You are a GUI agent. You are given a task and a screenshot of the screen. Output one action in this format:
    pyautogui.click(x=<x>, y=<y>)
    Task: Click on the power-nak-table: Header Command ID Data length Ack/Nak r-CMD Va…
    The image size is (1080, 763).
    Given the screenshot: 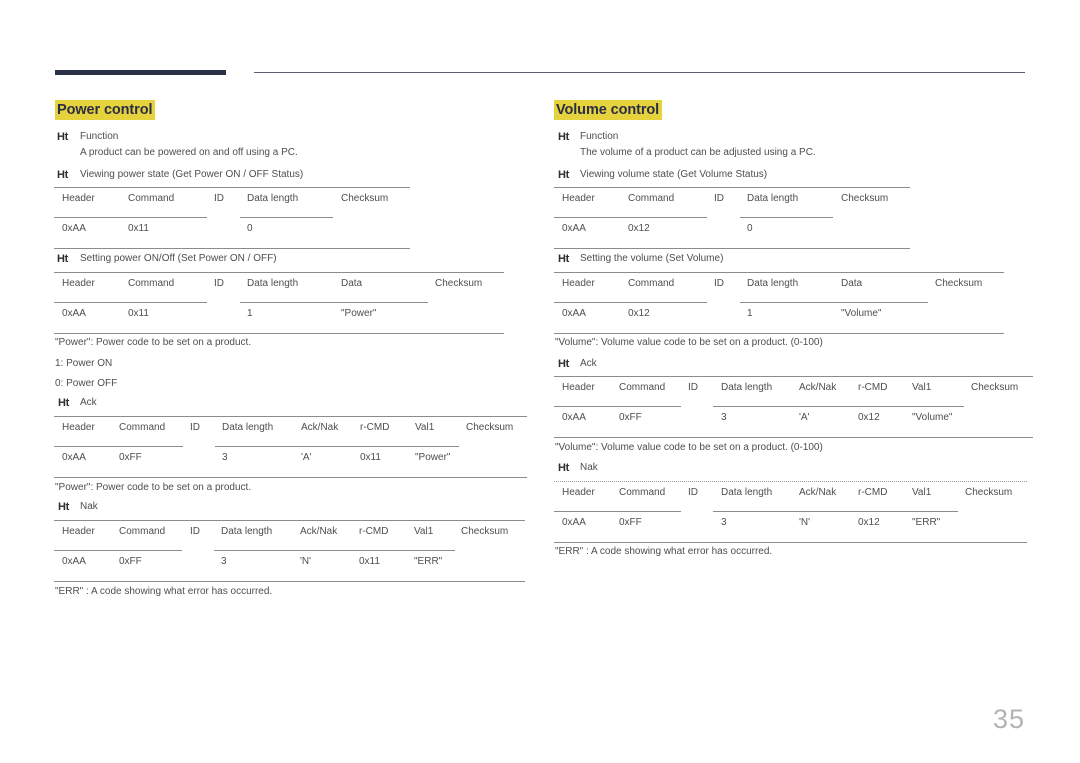 What is the action you would take?
    pyautogui.click(x=289, y=551)
    